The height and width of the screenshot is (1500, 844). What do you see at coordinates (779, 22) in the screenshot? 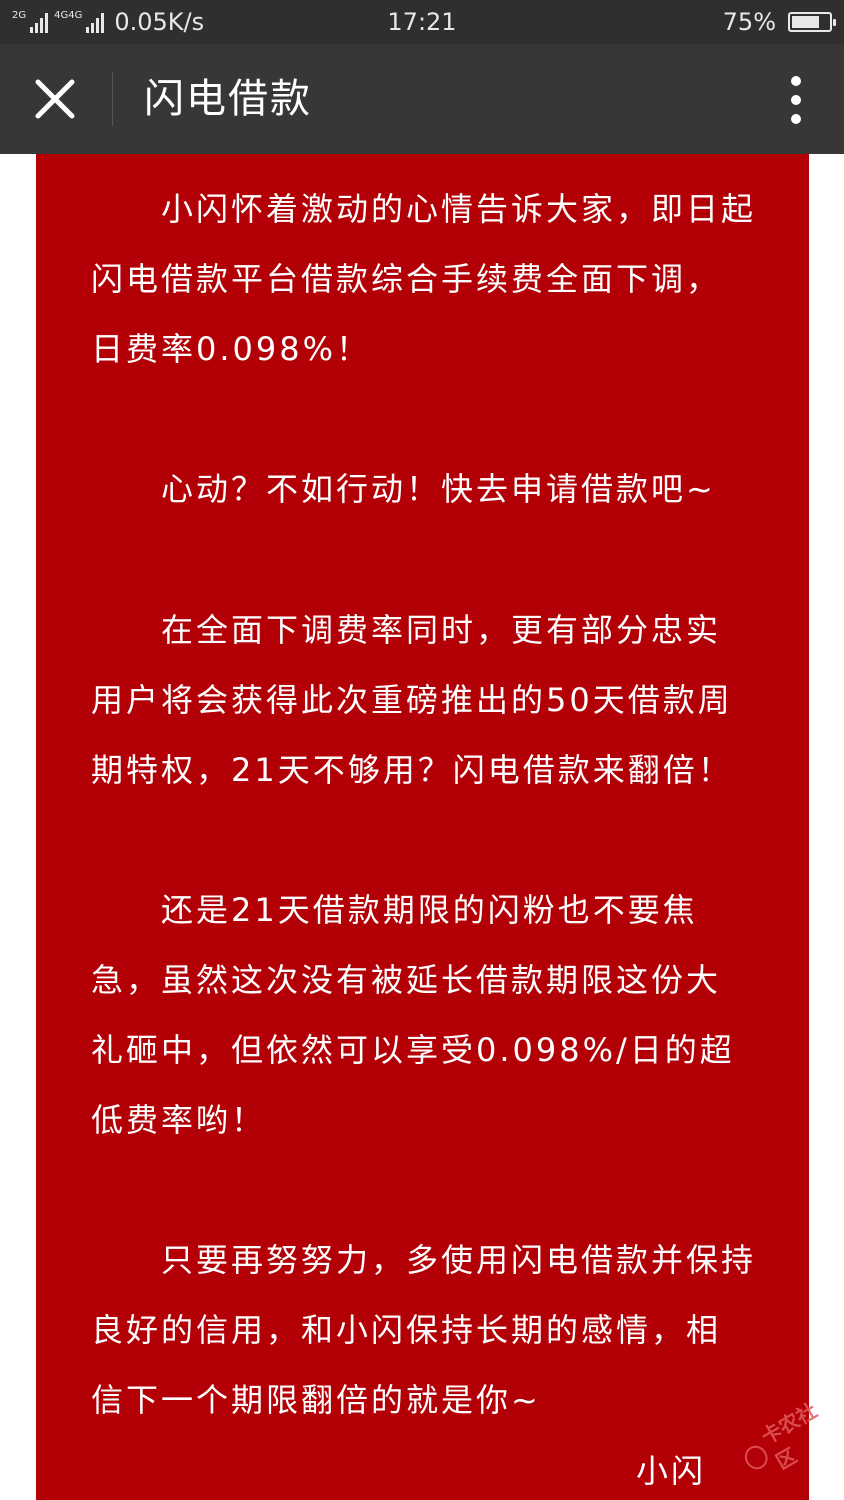
I see `status-right: 75%` at bounding box center [779, 22].